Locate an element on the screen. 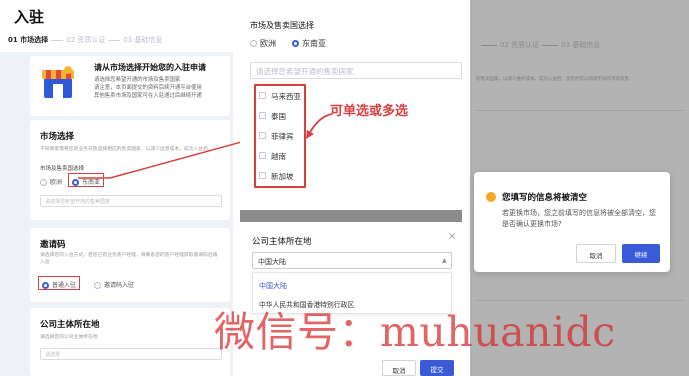  invite-section-desc: 请选择您的入驻方式。若您已有业务客户经理，请联系您的客户经理获取邀请码后再入驻 is located at coordinates (129, 259).